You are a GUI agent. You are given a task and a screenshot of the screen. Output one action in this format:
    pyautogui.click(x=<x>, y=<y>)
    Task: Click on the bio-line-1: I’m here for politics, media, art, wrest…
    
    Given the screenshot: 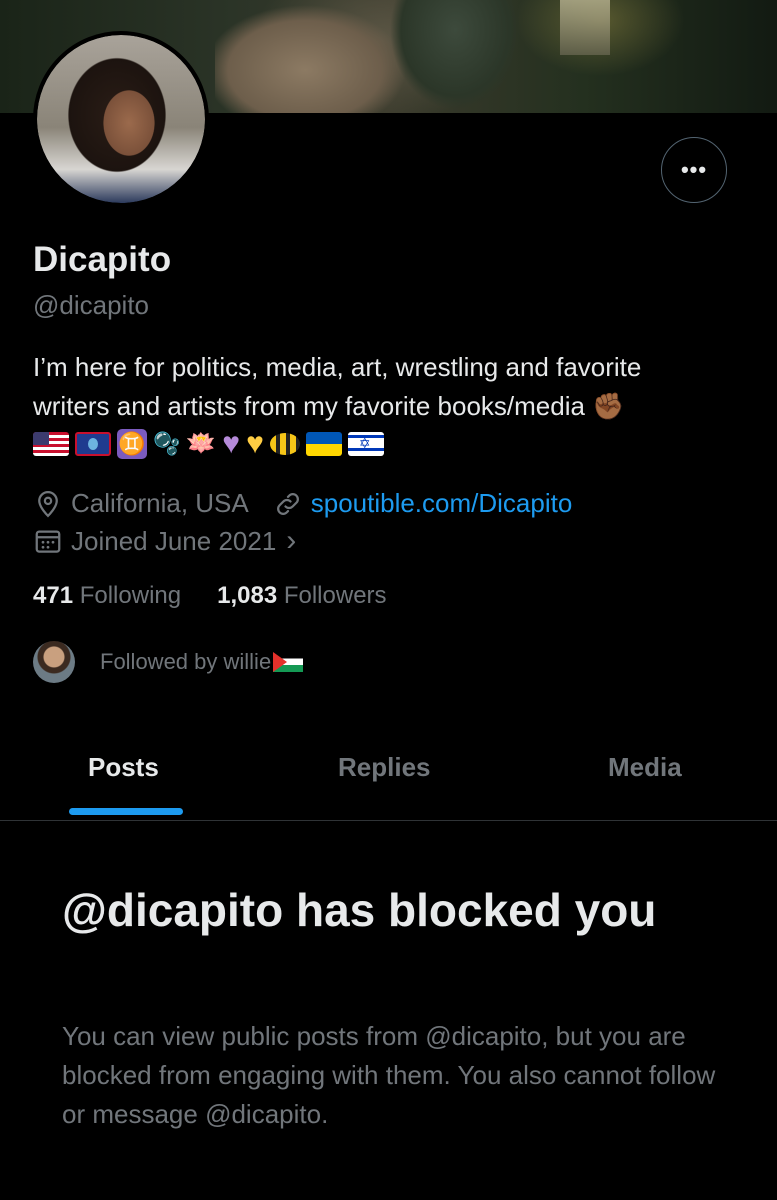 What is the action you would take?
    pyautogui.click(x=337, y=367)
    